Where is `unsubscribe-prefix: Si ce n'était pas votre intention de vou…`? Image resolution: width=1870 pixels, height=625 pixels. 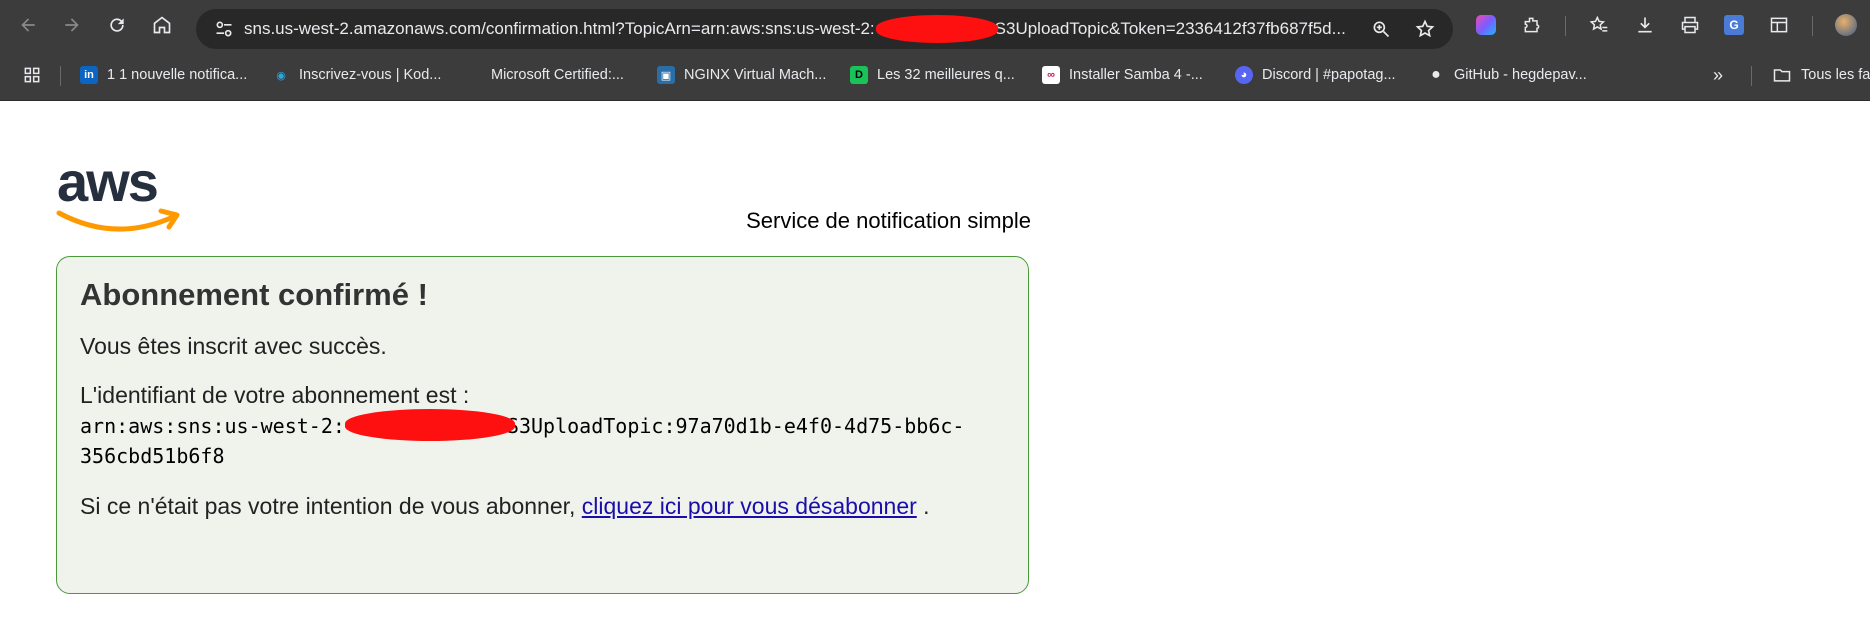 unsubscribe-prefix: Si ce n'était pas votre intention de vou… is located at coordinates (331, 506).